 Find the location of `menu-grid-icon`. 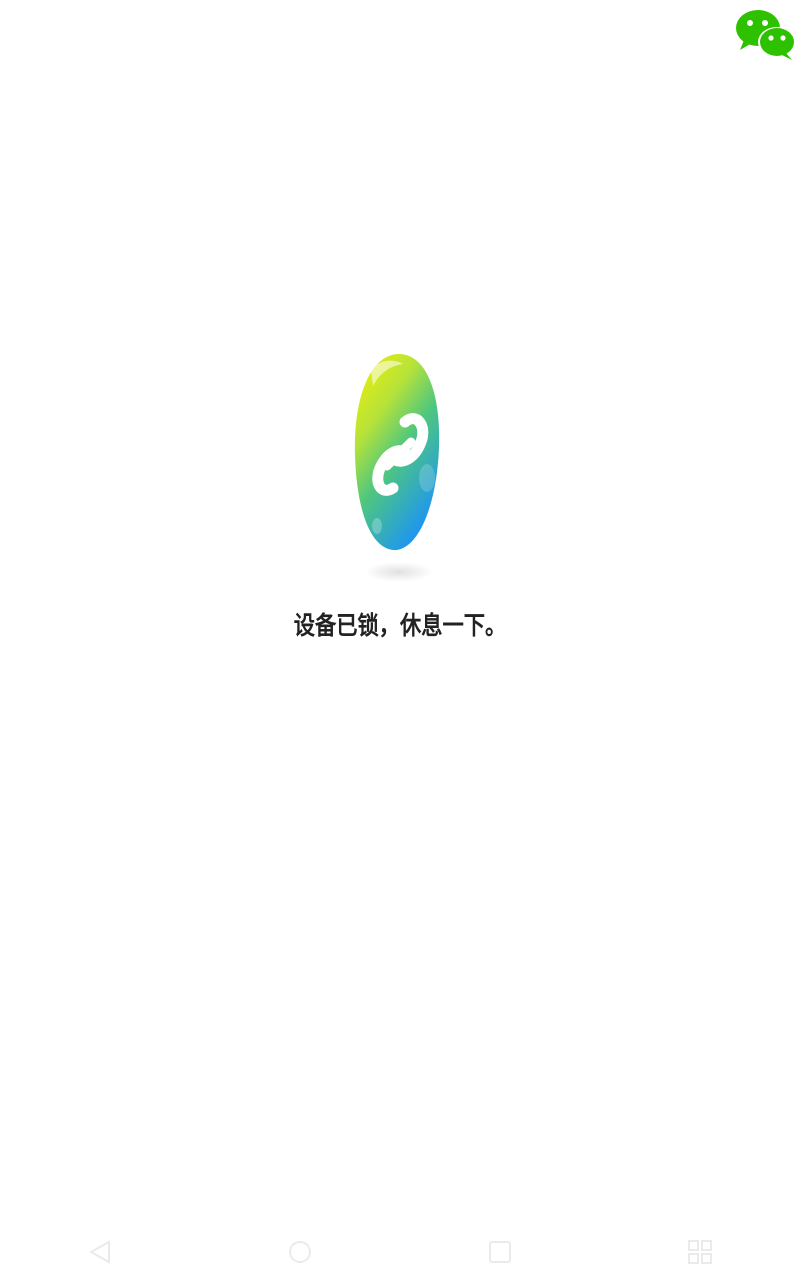

menu-grid-icon is located at coordinates (700, 1252).